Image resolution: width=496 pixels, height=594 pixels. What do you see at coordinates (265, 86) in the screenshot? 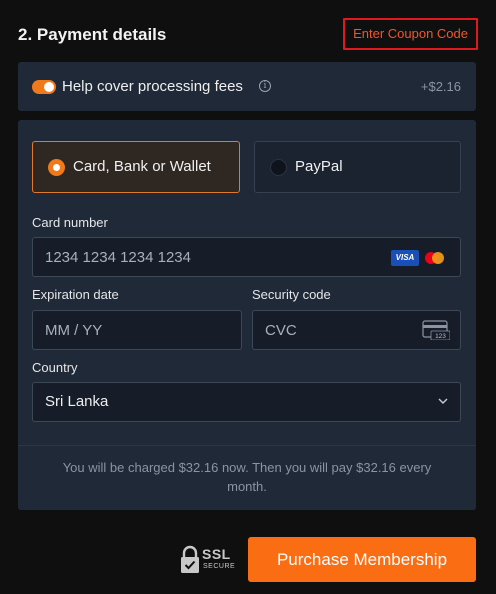
I see `info-icon: i` at bounding box center [265, 86].